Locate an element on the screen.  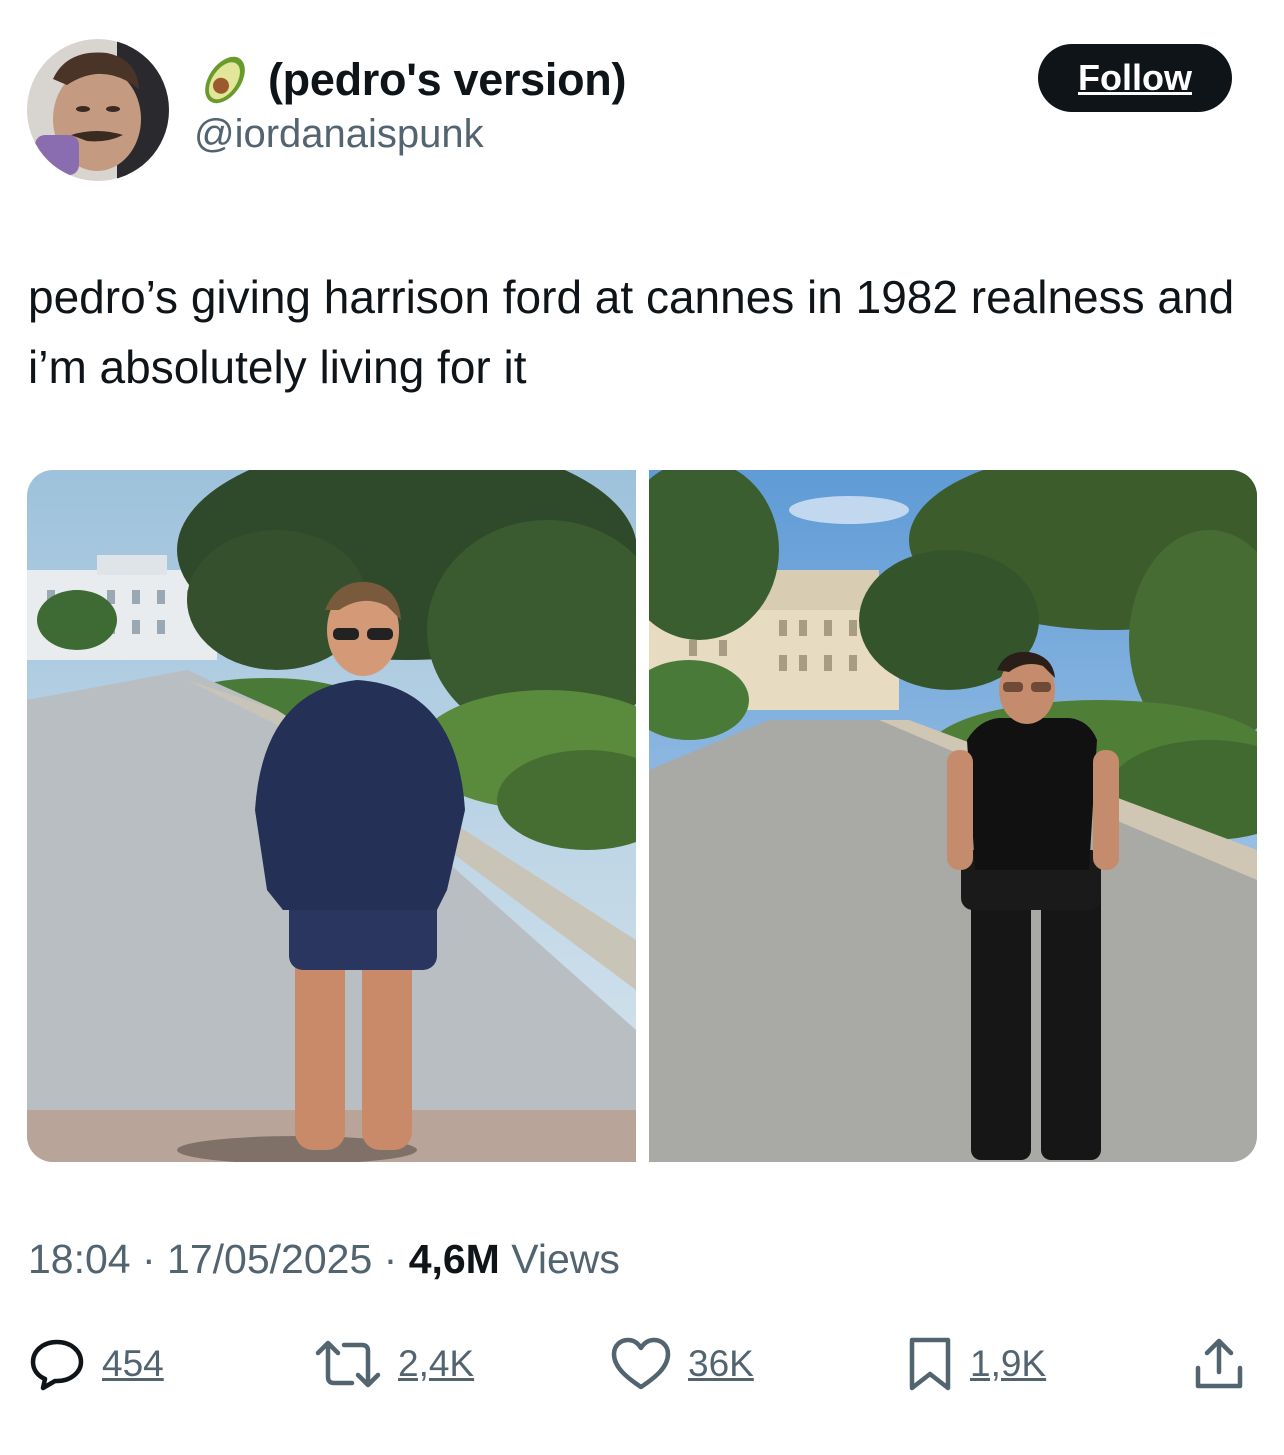
bookmark-button: 1,9K is located at coordinates (976, 1364).